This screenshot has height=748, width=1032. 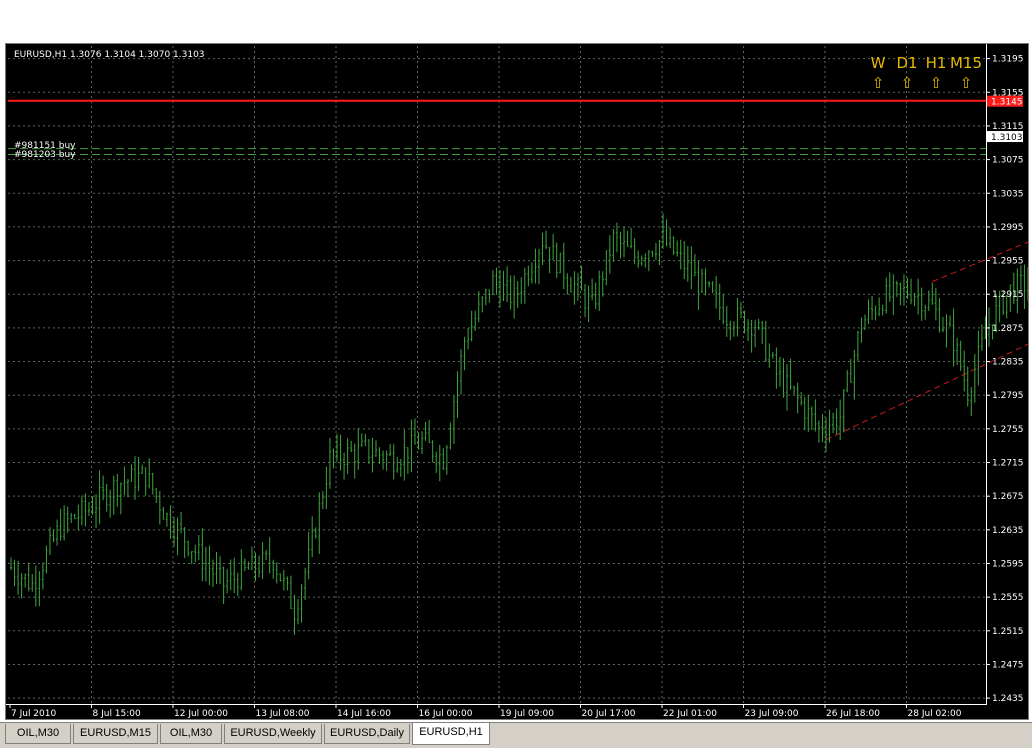 What do you see at coordinates (926, 73) in the screenshot?
I see `timeframe-indicators: W D1 H1 M15 ⇧ ⇧ ⇧ ⇧` at bounding box center [926, 73].